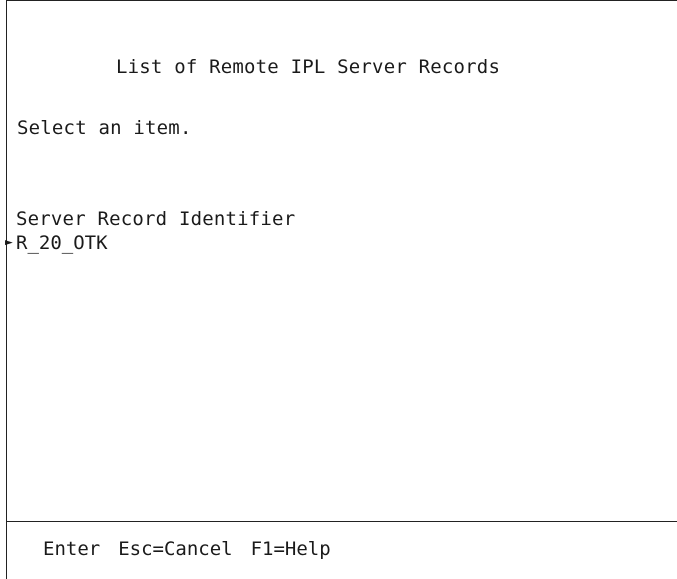 This screenshot has height=579, width=677. Describe the element at coordinates (342, 521) in the screenshot. I see `function-key-divider` at that location.